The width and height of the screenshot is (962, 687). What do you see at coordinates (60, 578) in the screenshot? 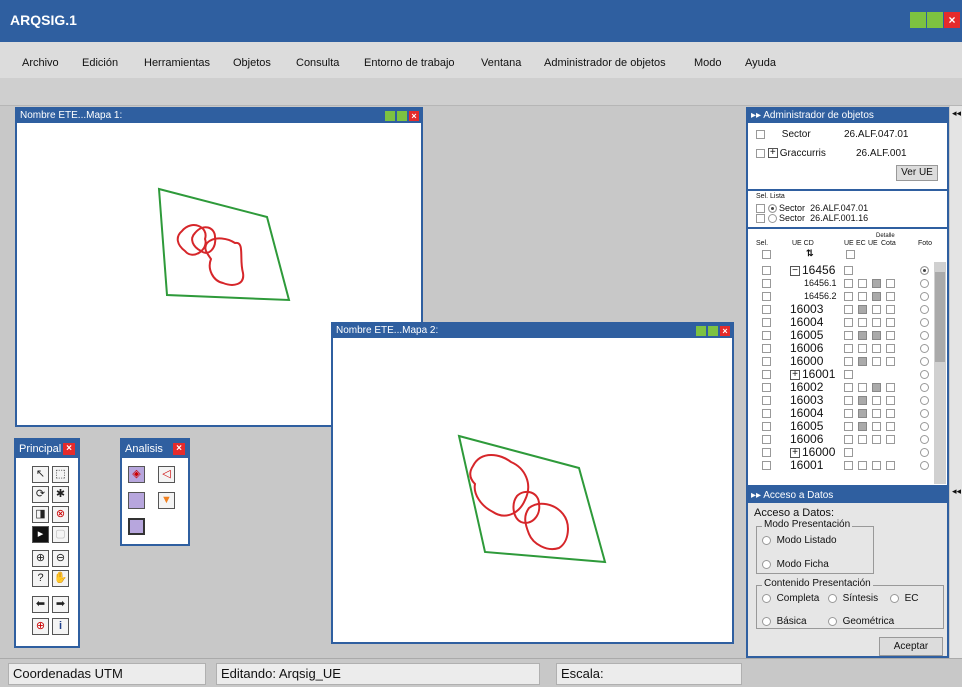
I see `hand-icon: ✋` at bounding box center [60, 578].